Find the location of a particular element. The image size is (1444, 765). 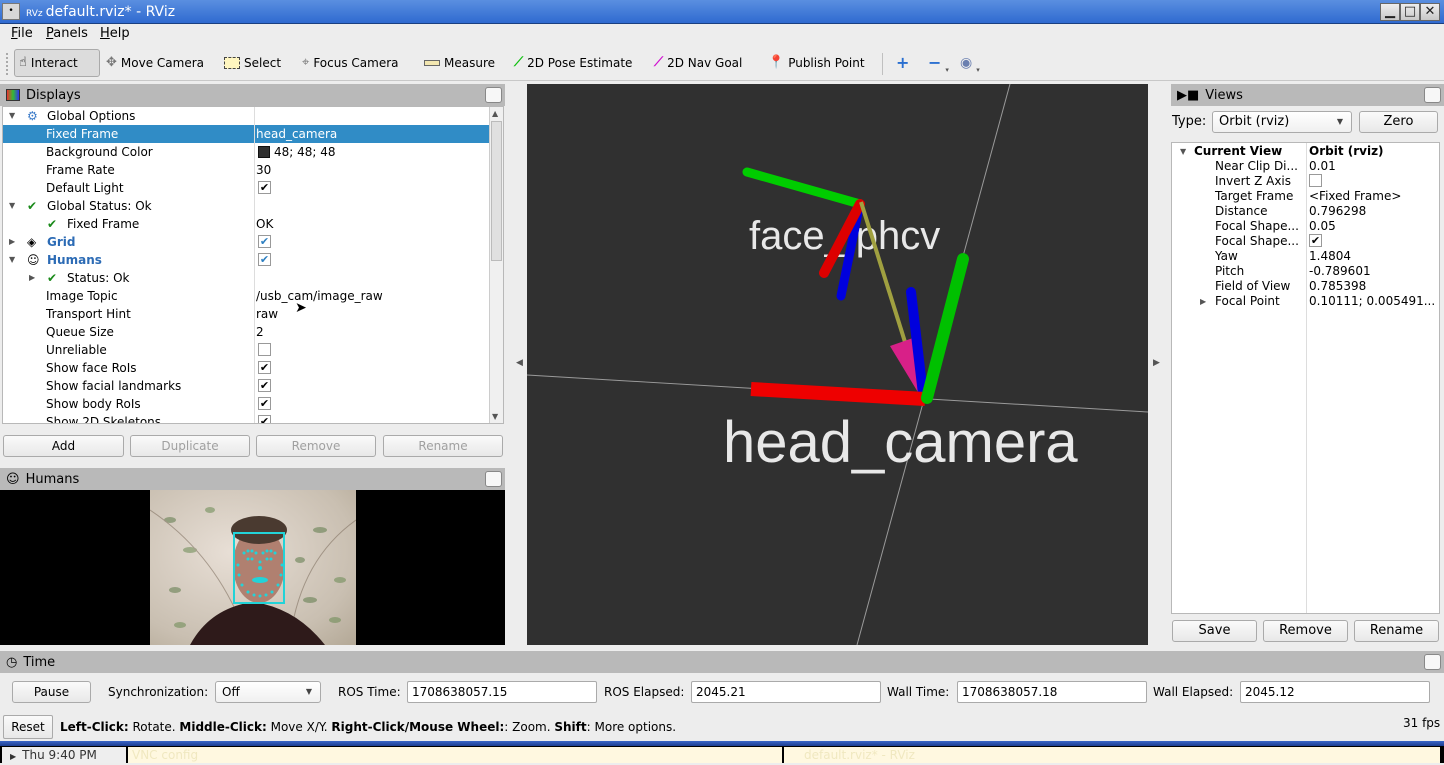

tool-publish-point: 📍 Publish Point is located at coordinates (816, 63).